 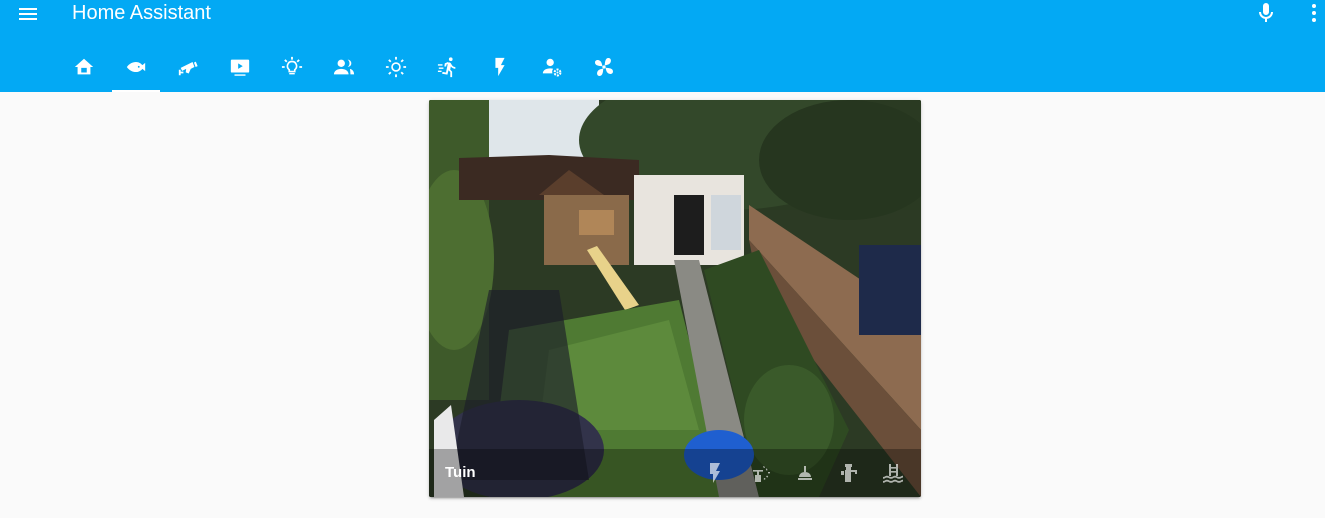 I want to click on entity-sprinkler-toggle, so click(x=761, y=473).